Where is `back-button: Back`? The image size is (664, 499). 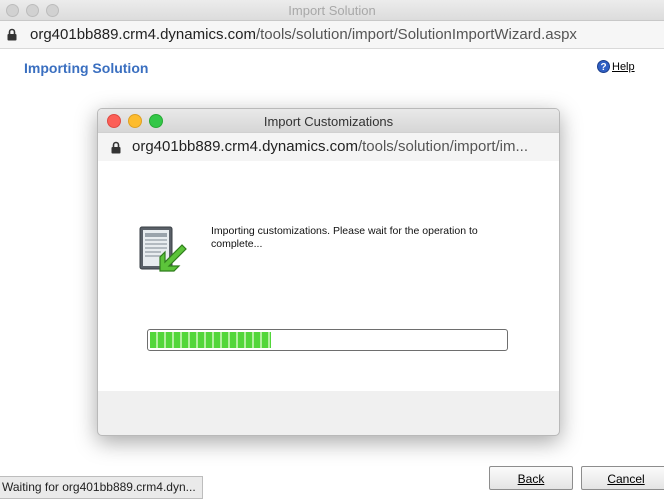
back-button: Back is located at coordinates (531, 478).